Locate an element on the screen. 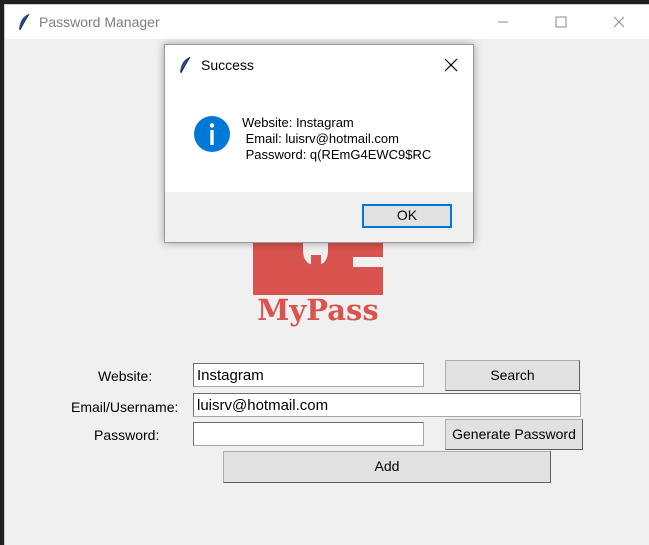 Image resolution: width=649 pixels, height=545 pixels. title-bar: Password Manager is located at coordinates (327, 22).